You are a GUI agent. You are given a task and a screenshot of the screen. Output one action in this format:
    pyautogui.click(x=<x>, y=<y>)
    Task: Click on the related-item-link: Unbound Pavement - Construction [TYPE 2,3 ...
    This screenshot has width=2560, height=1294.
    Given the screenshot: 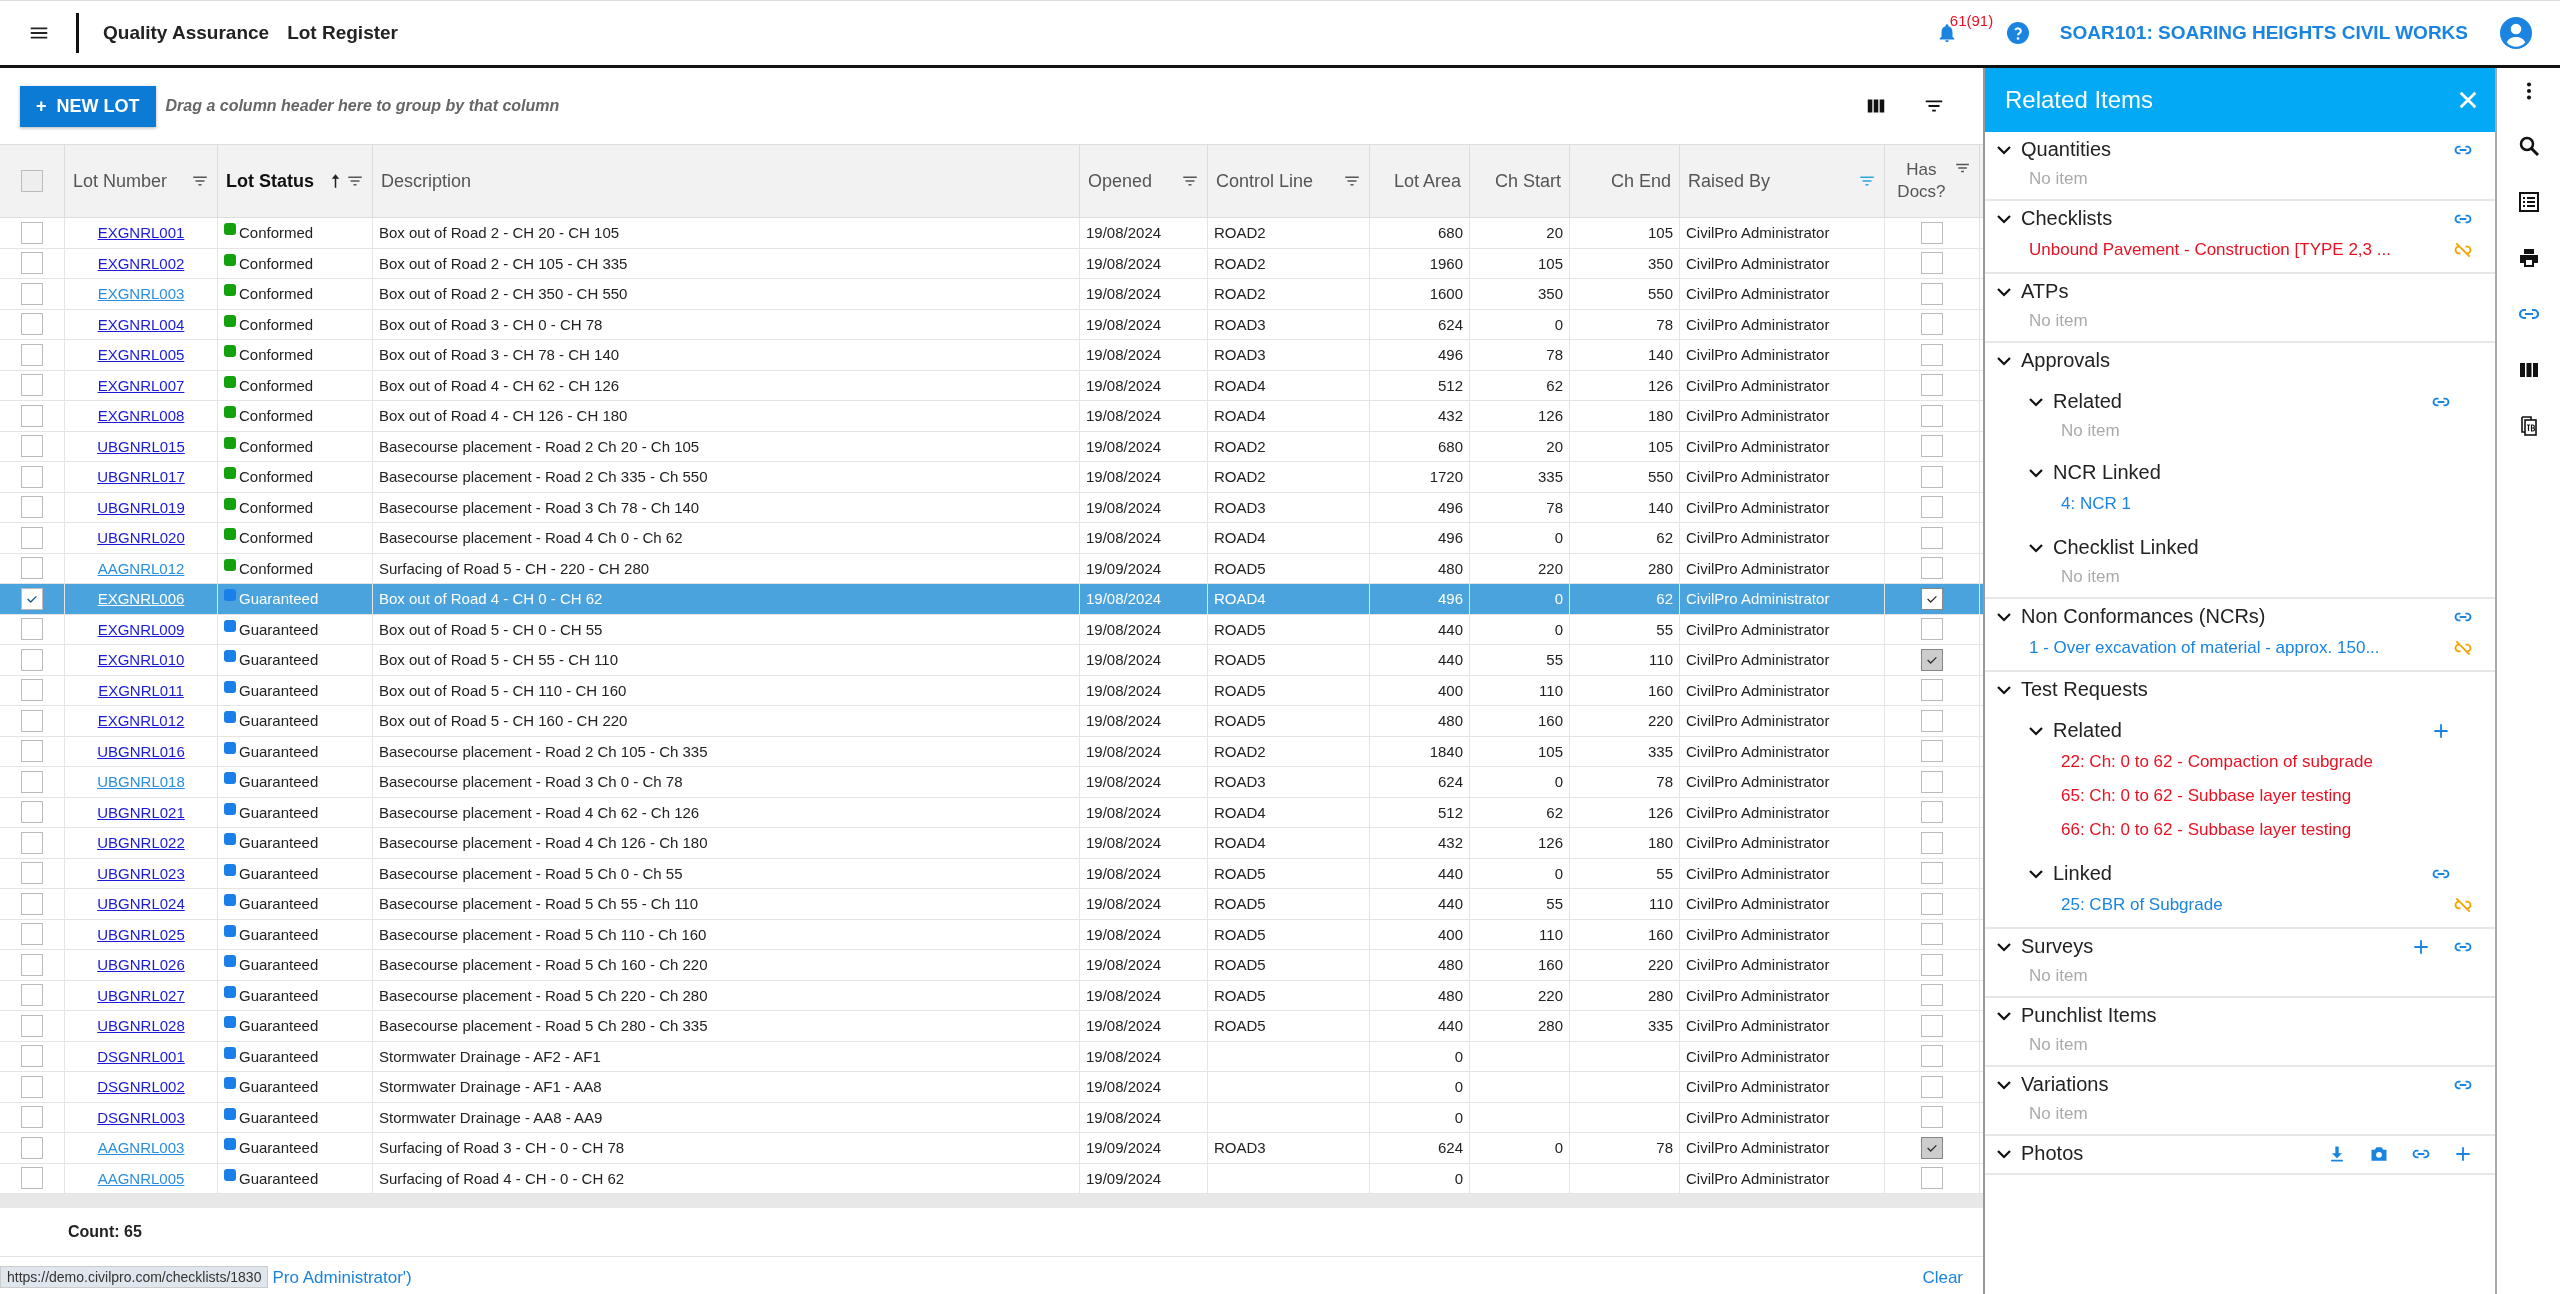 What is the action you would take?
    pyautogui.click(x=2241, y=250)
    